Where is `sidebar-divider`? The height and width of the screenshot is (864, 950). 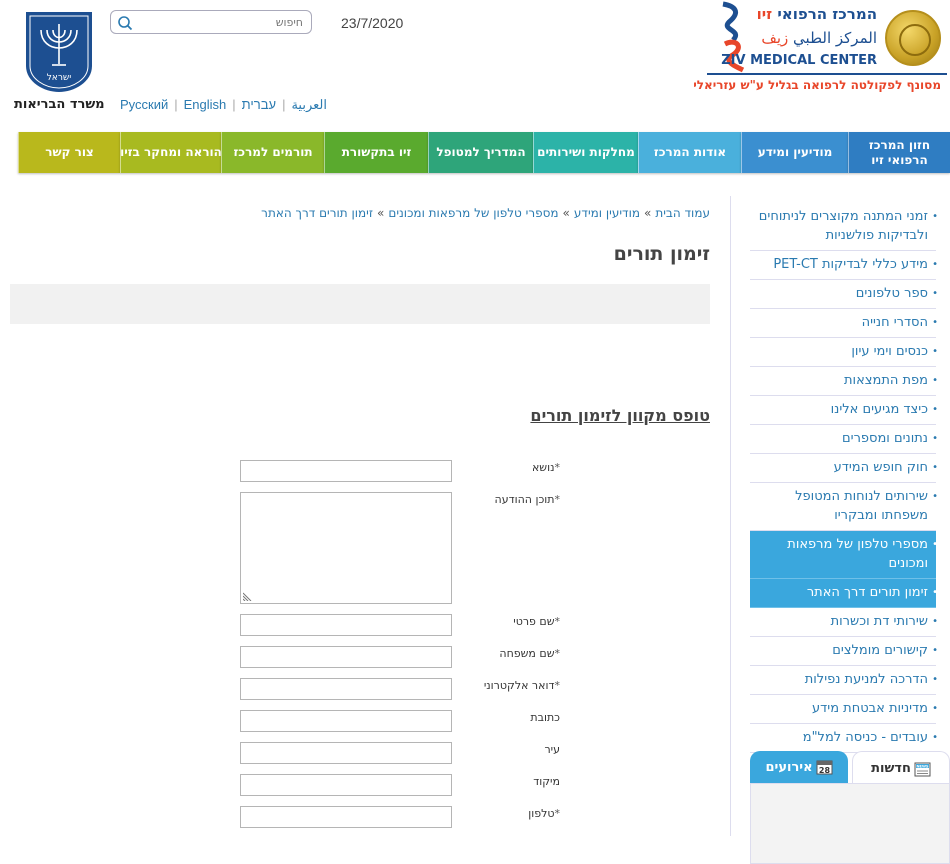
sidebar-divider is located at coordinates (730, 516).